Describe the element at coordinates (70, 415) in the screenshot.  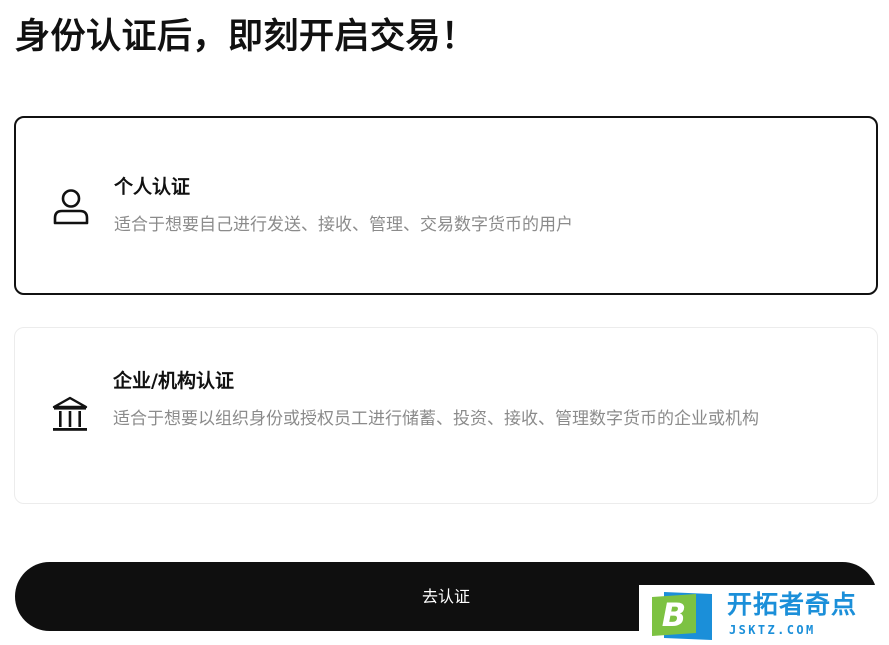
I see `bank-icon` at that location.